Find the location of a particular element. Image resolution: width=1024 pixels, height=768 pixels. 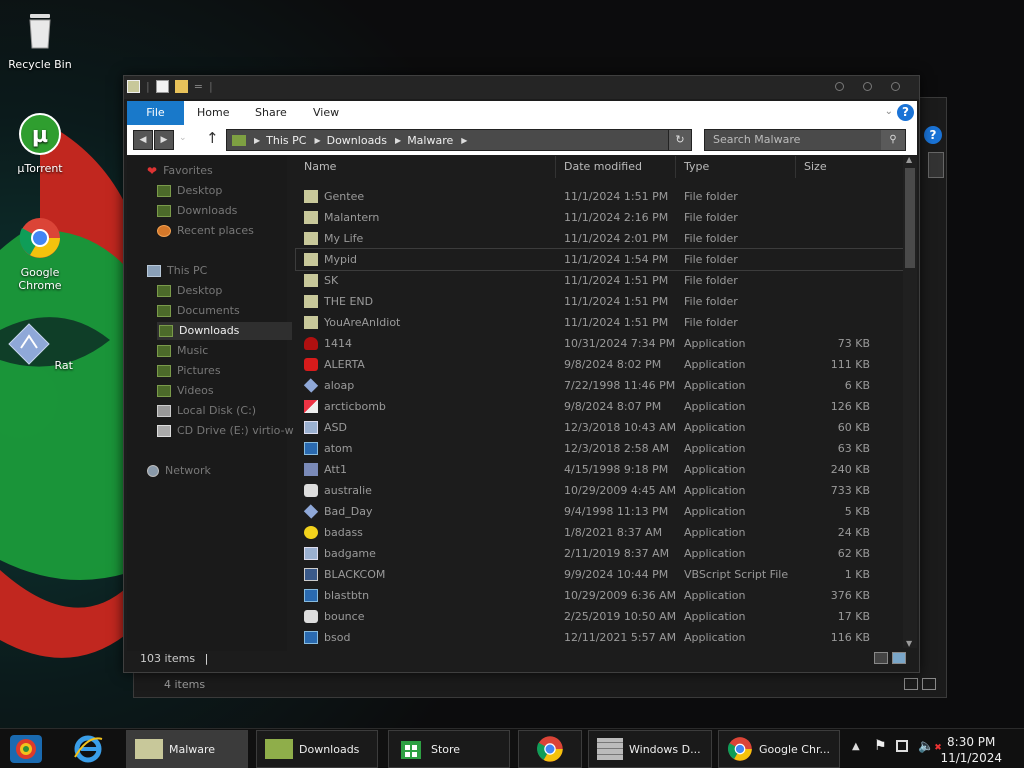

desktop-icon-google-chrome: Google Chrome is located at coordinates (40, 254).